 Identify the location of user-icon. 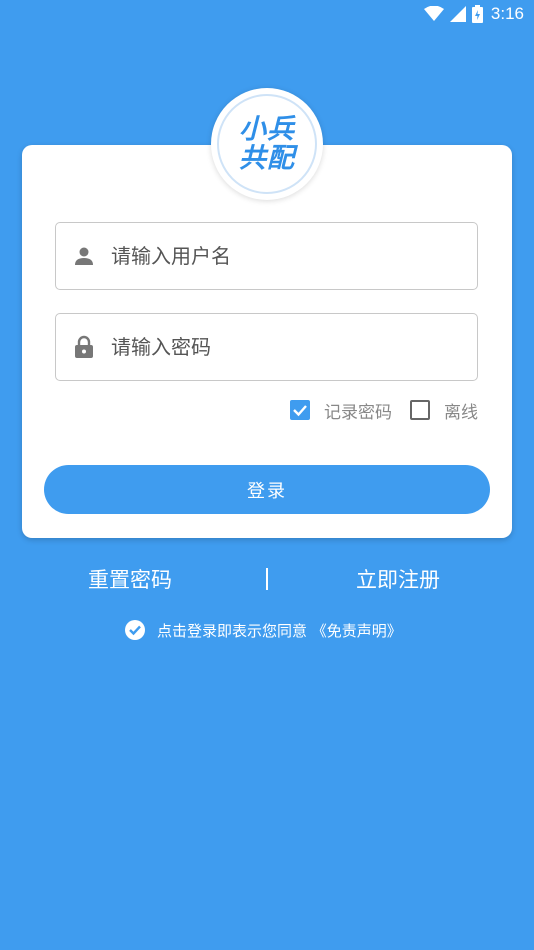
(83, 256).